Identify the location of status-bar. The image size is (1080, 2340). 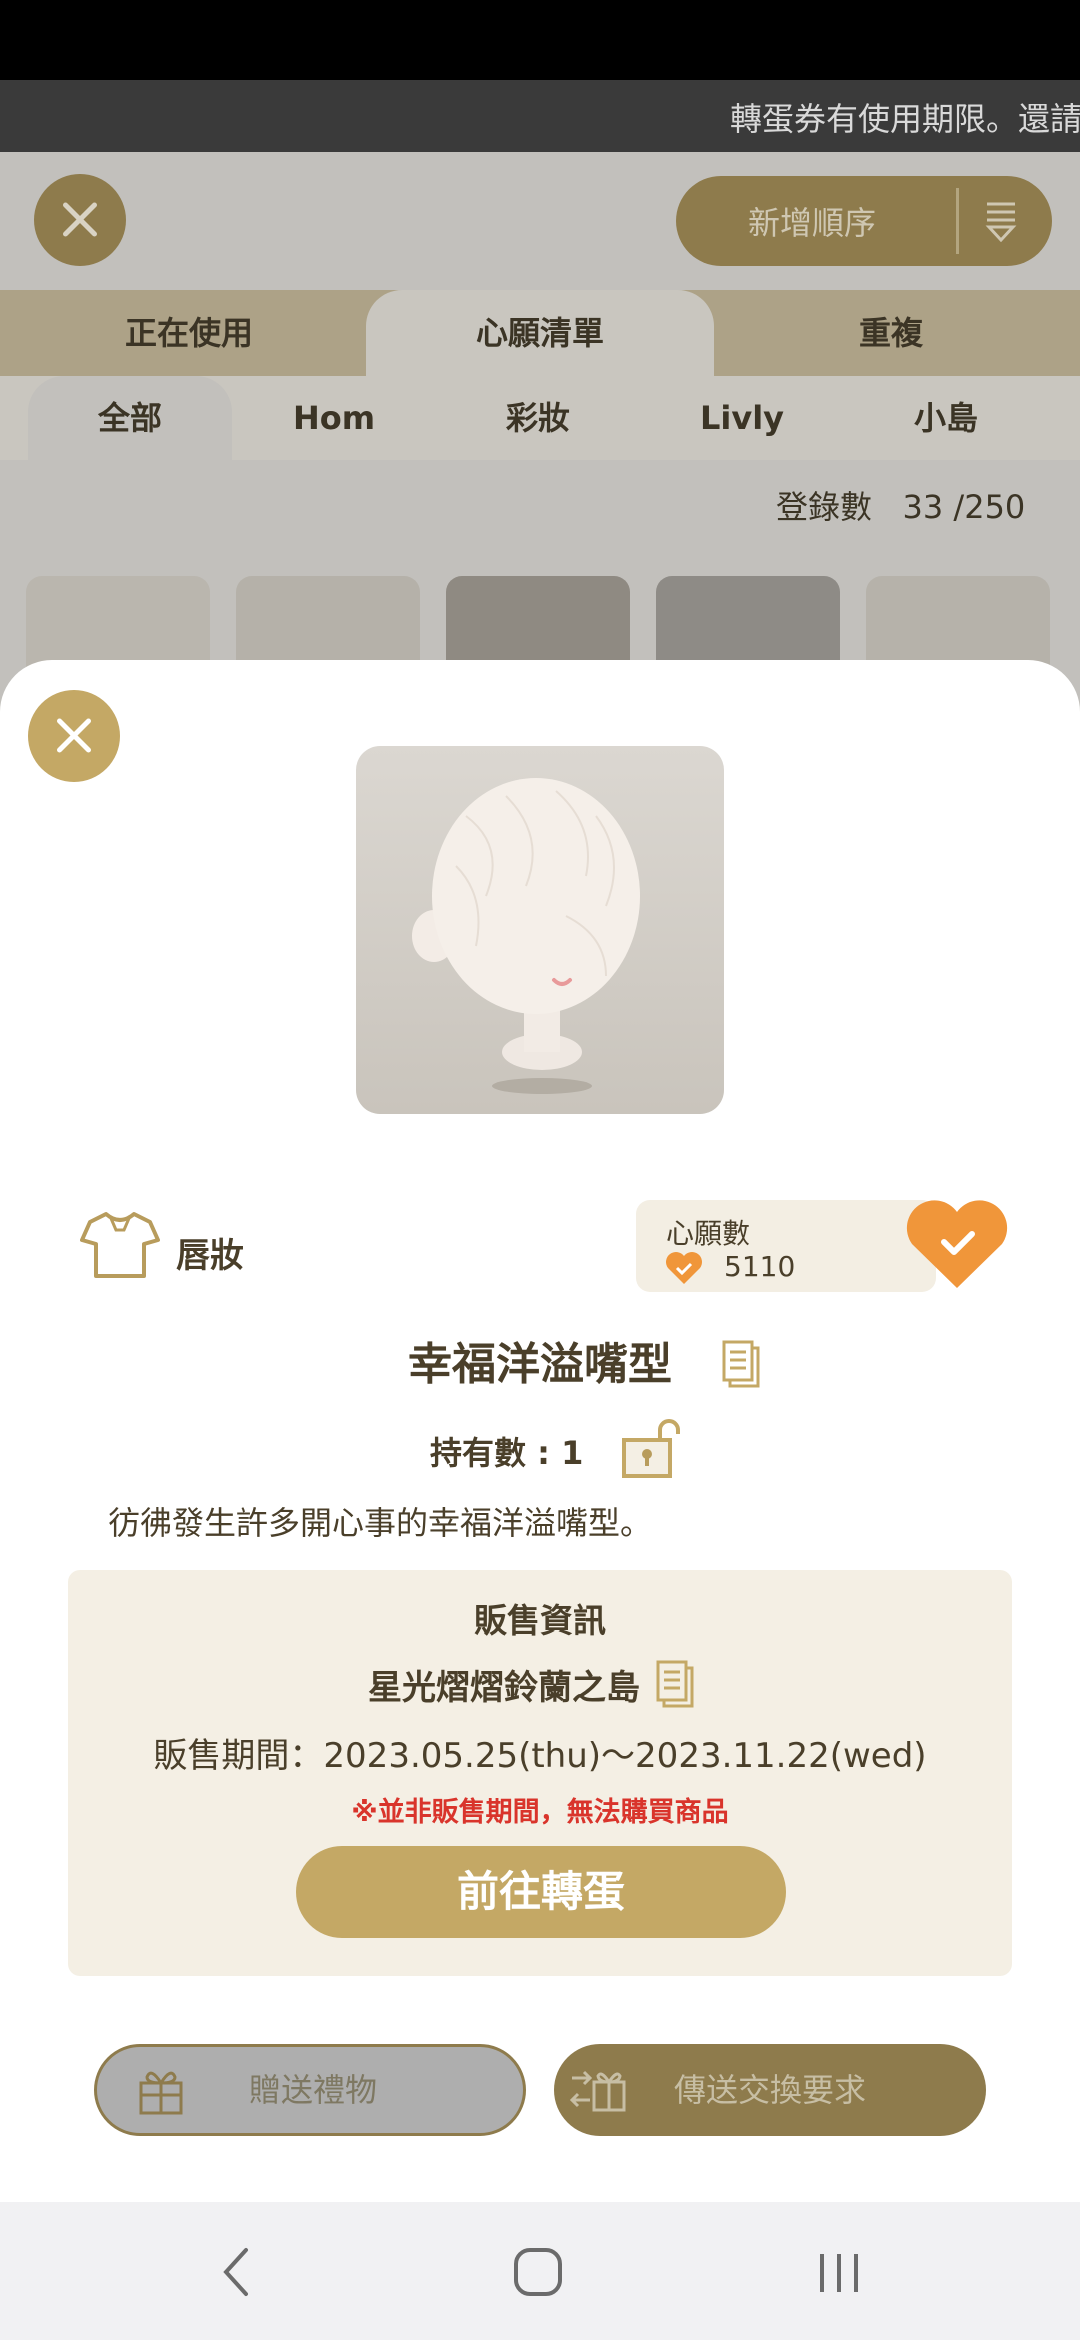
(540, 40).